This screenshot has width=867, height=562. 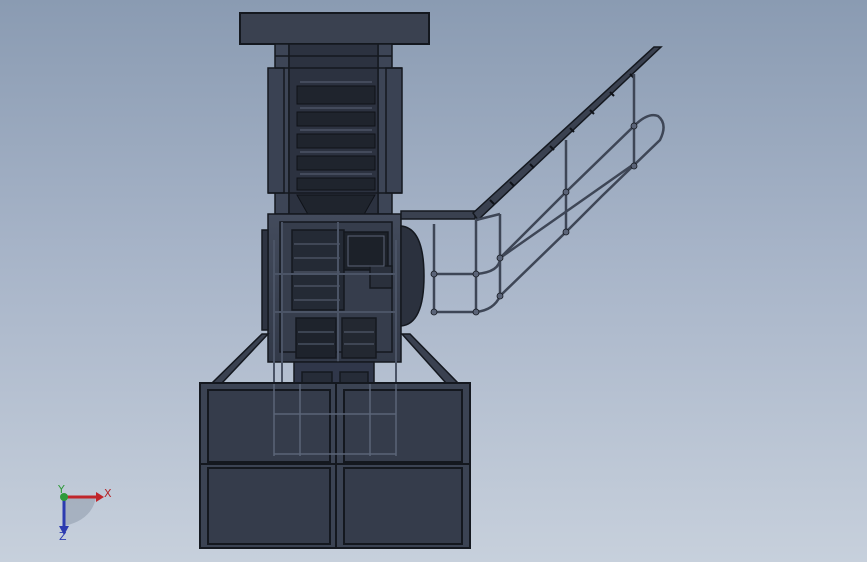 I want to click on triad-x-arrow, so click(x=100, y=497).